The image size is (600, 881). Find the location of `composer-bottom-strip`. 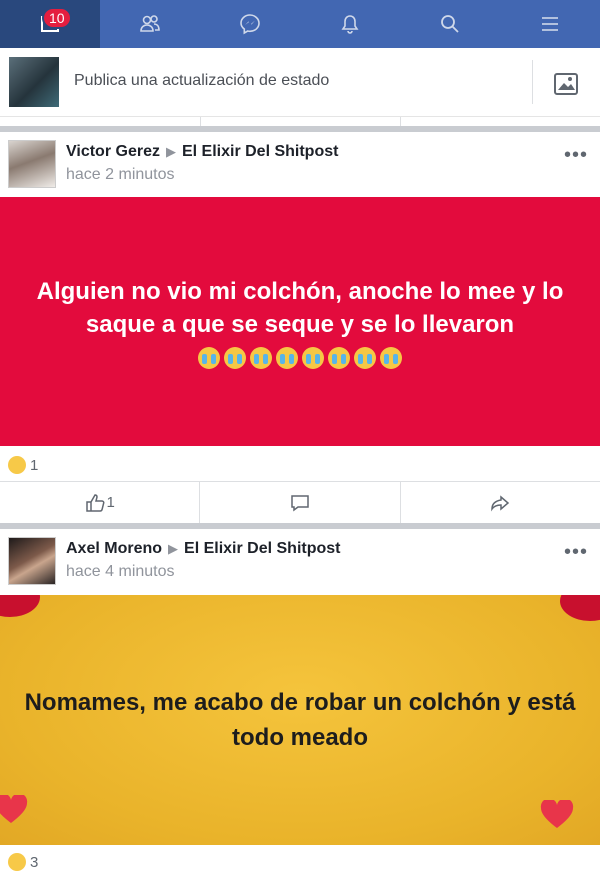

composer-bottom-strip is located at coordinates (300, 121).